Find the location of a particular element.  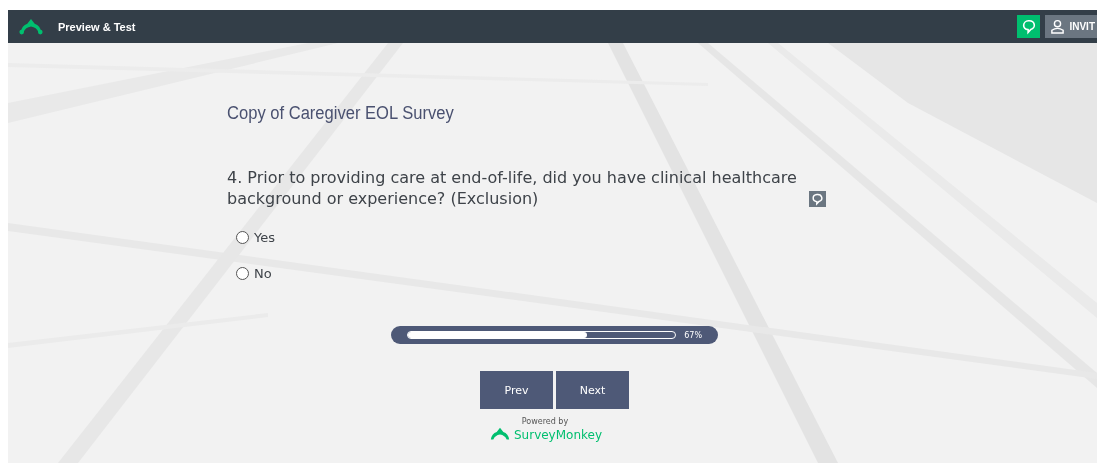

feedback-button is located at coordinates (1029, 26).